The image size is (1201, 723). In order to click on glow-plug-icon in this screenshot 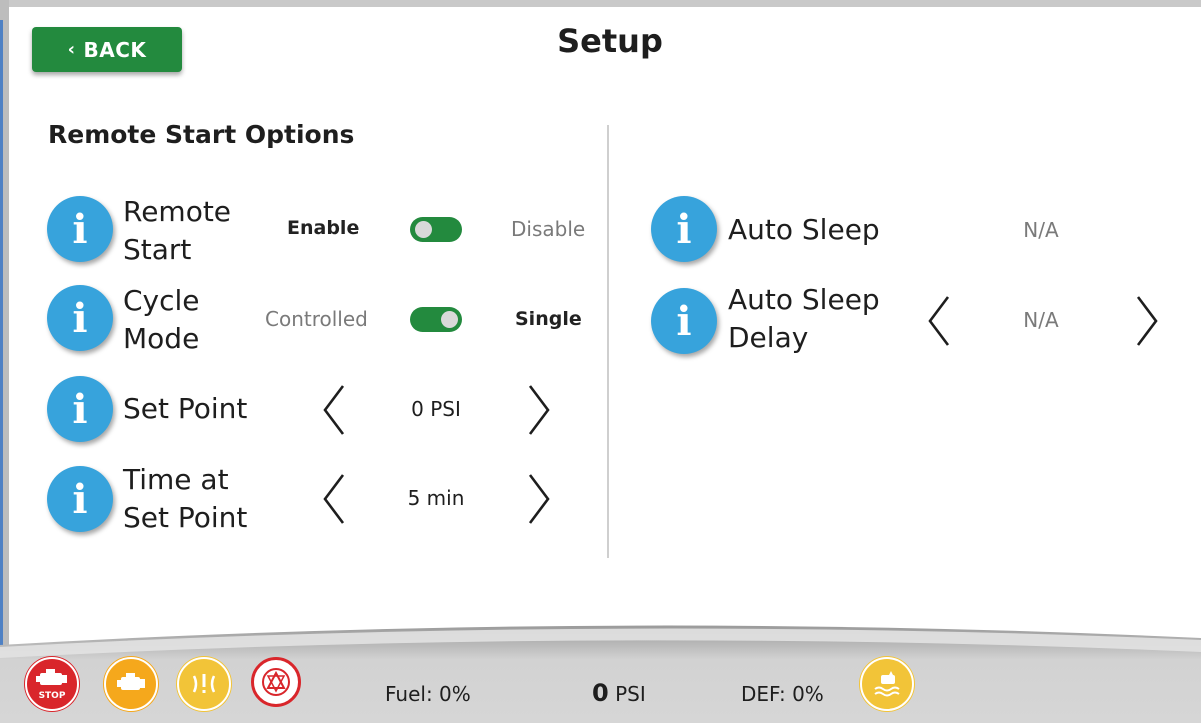, I will do `click(204, 684)`.